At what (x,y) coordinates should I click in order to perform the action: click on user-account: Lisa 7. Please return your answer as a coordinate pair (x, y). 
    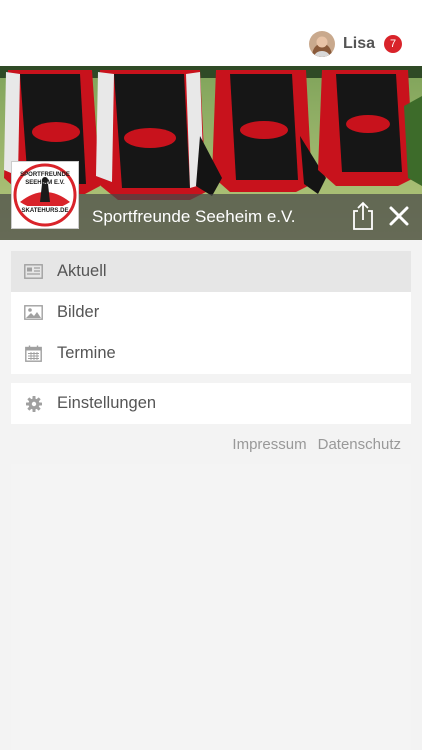
    Looking at the image, I should click on (355, 44).